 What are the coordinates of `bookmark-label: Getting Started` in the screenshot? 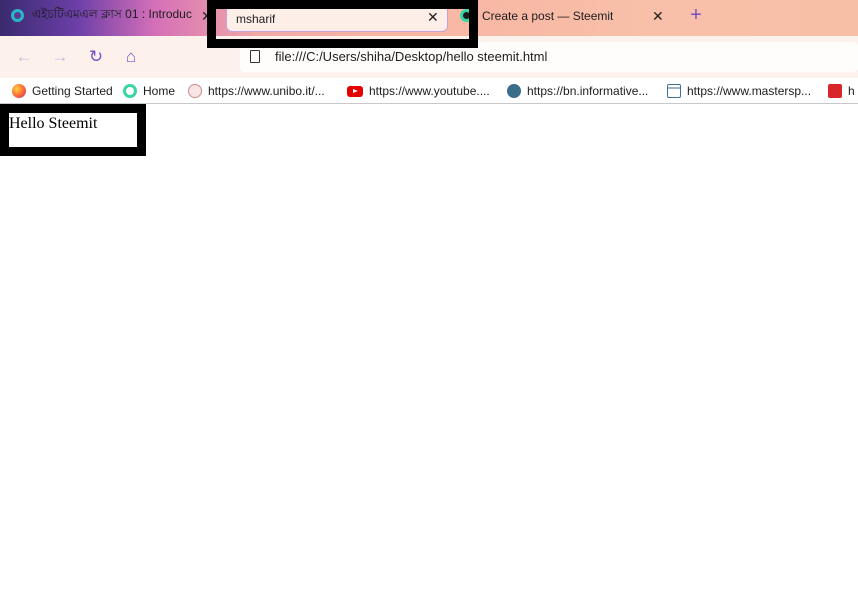 It's located at (72, 91).